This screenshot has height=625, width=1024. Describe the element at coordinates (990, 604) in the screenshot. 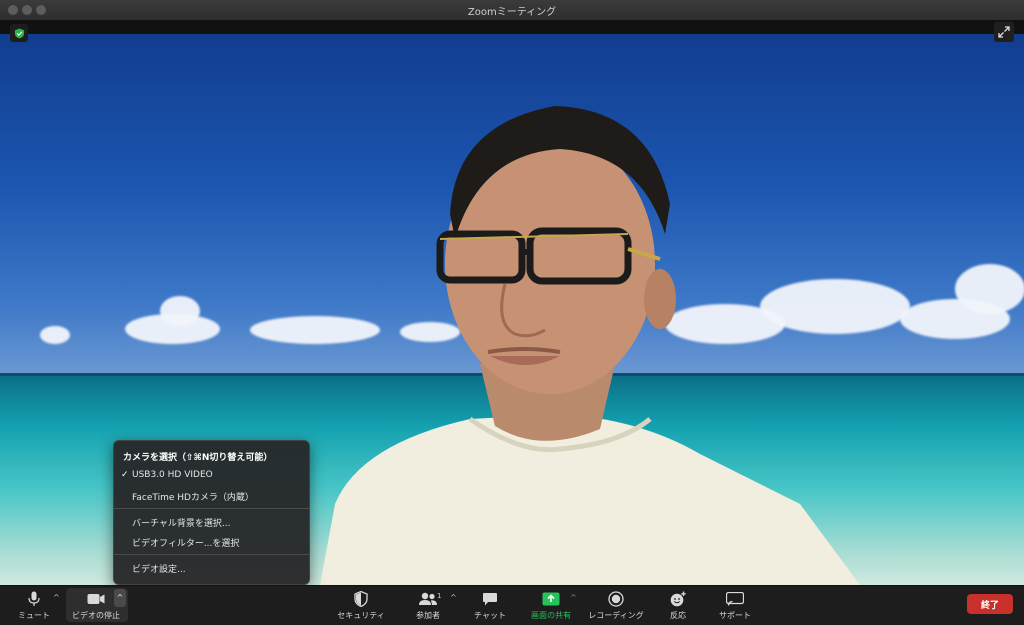

I see `end-meeting-button: 終了` at that location.